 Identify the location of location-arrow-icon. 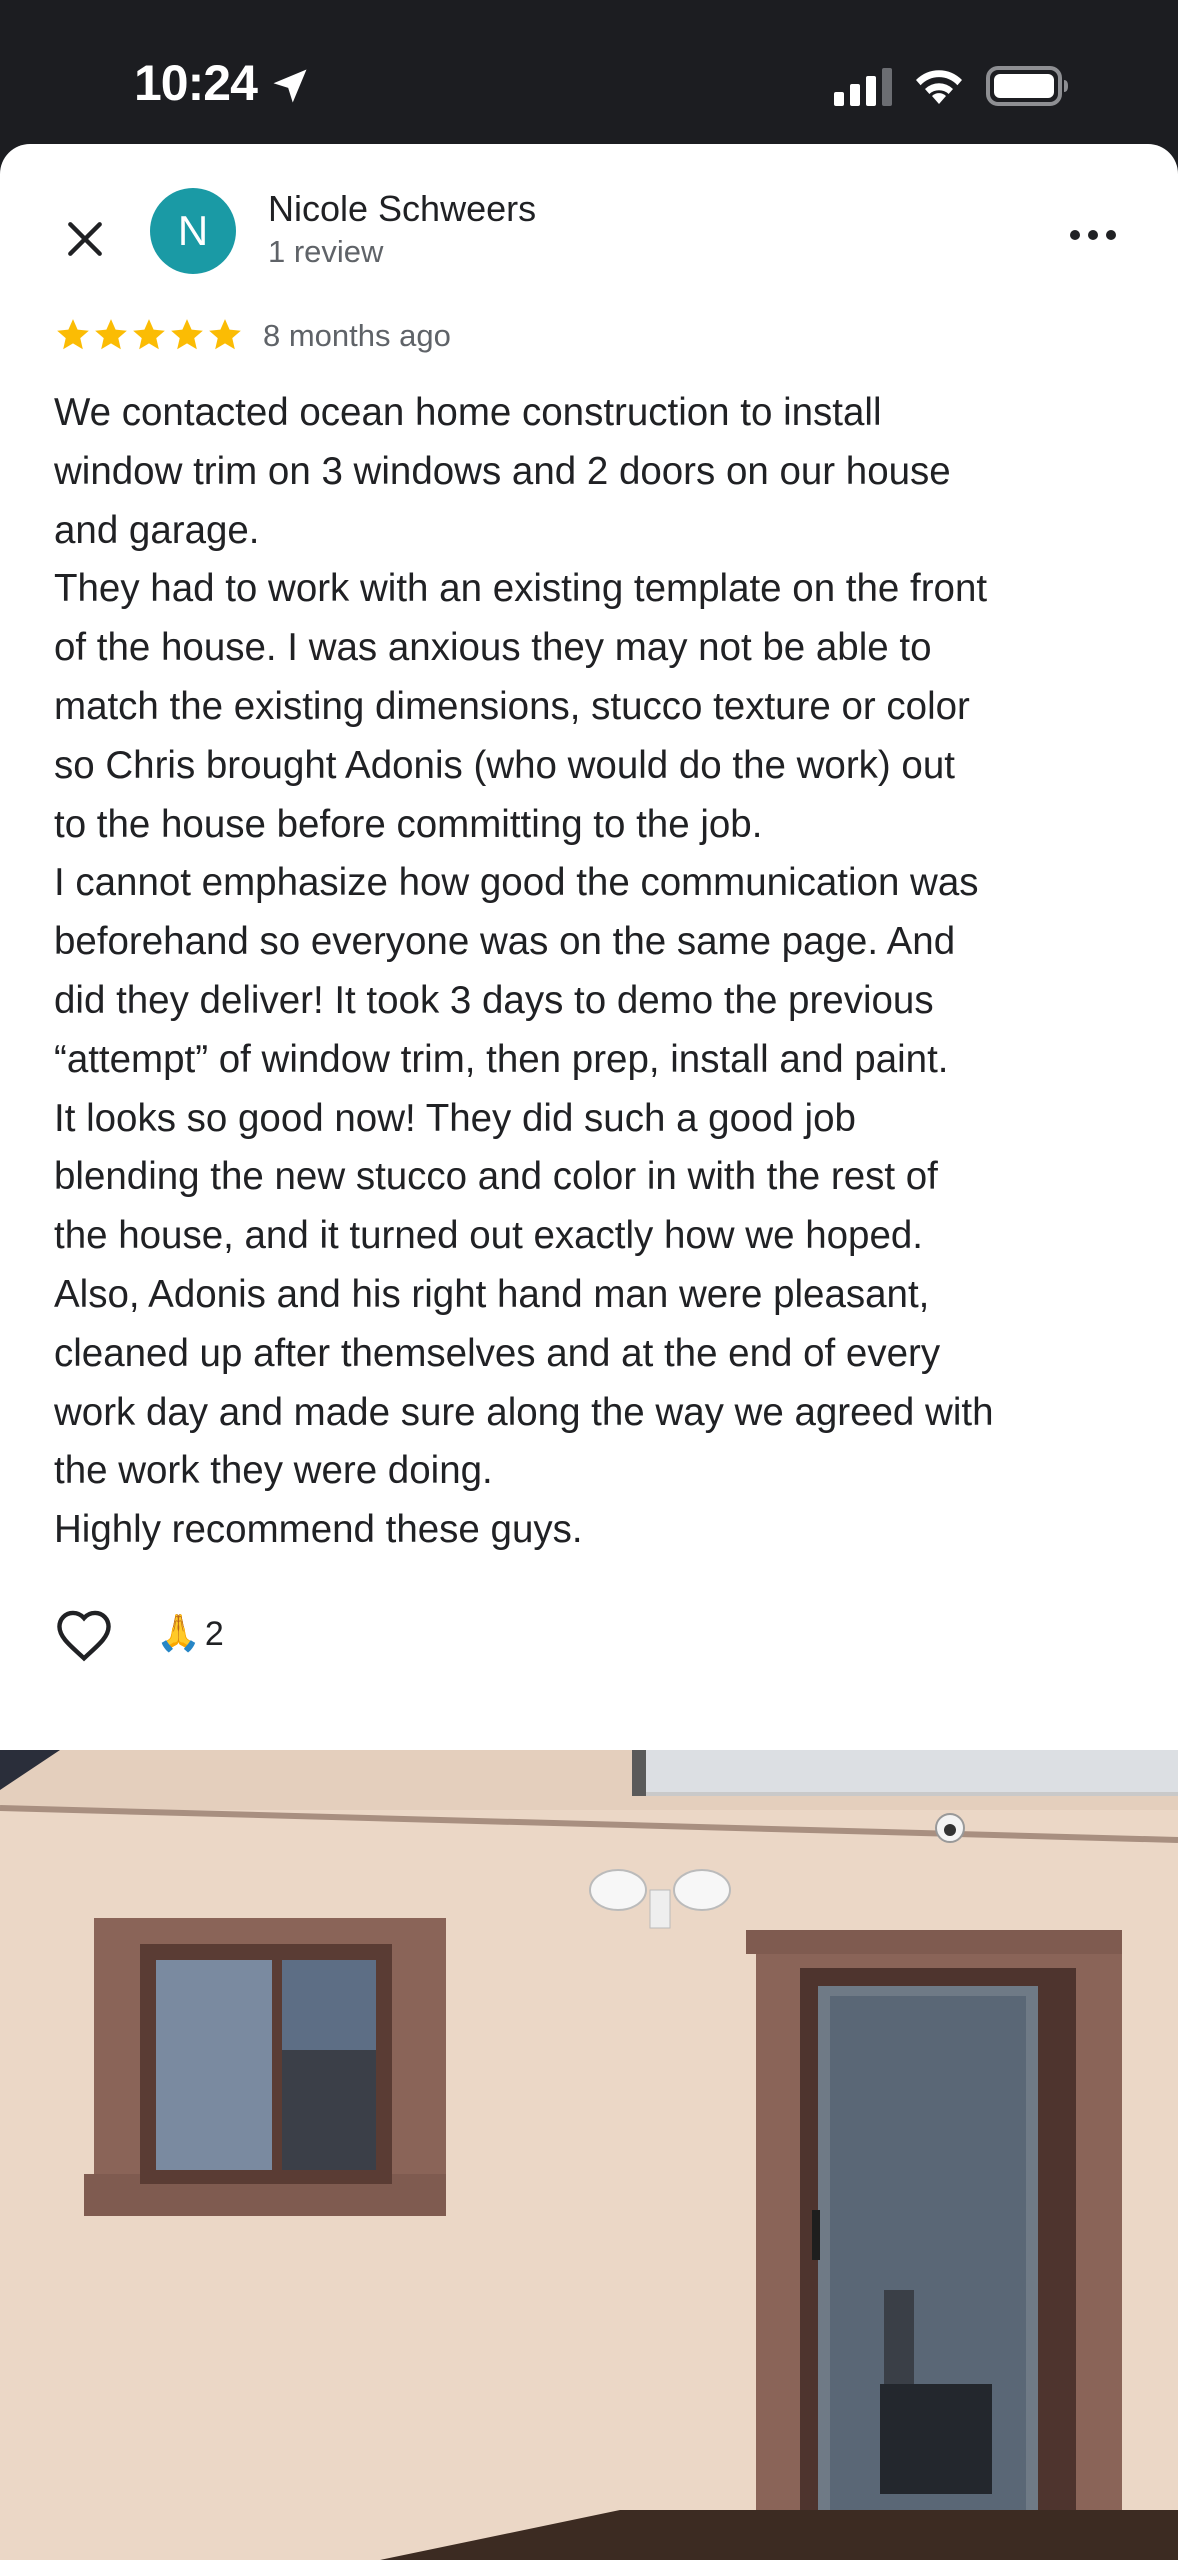
(290, 86).